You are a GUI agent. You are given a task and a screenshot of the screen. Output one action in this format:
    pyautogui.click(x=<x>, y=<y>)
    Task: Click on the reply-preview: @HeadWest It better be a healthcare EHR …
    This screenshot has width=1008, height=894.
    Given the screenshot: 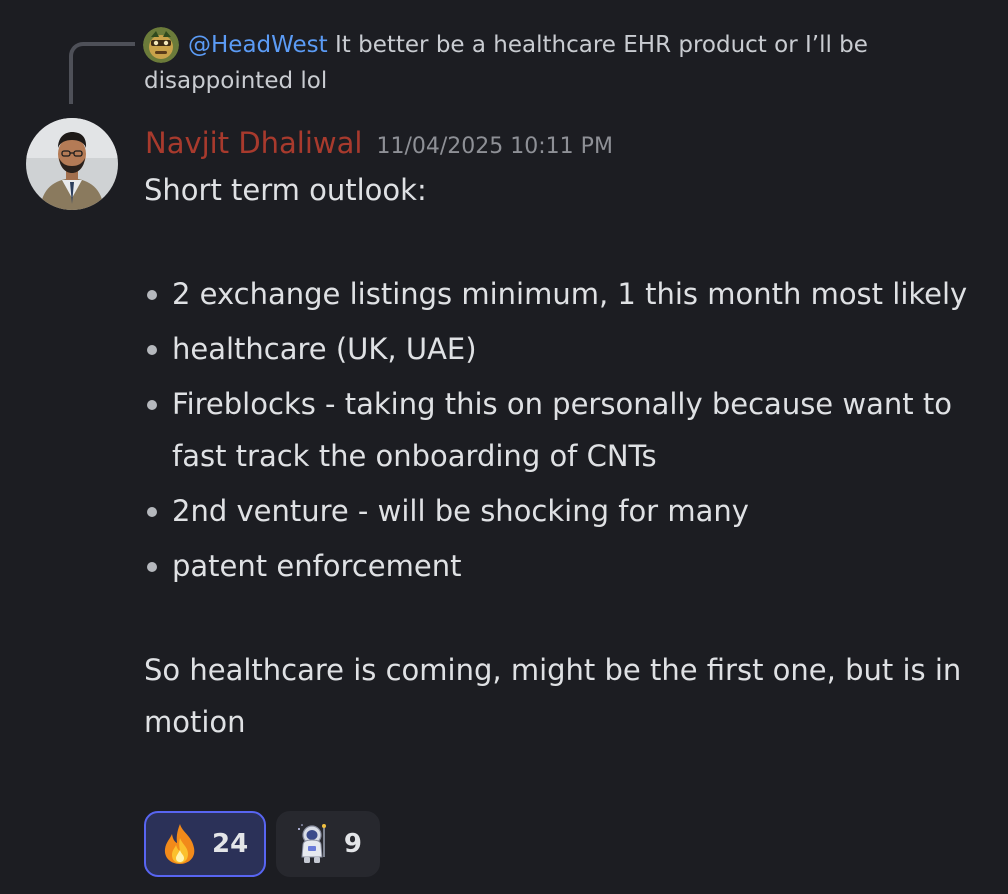 What is the action you would take?
    pyautogui.click(x=534, y=63)
    